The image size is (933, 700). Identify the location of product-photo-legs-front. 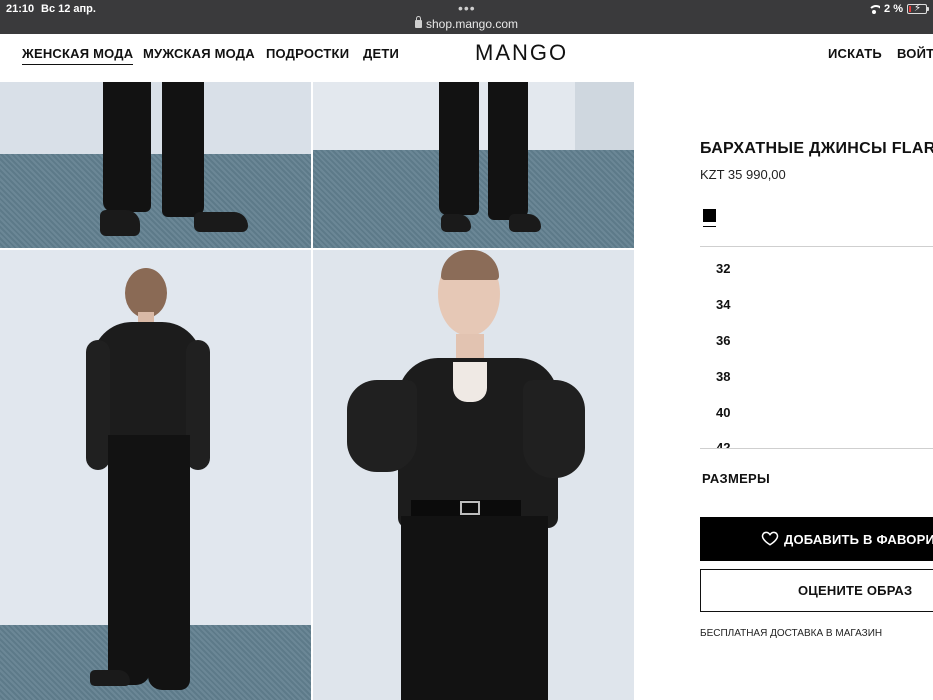
(155, 165).